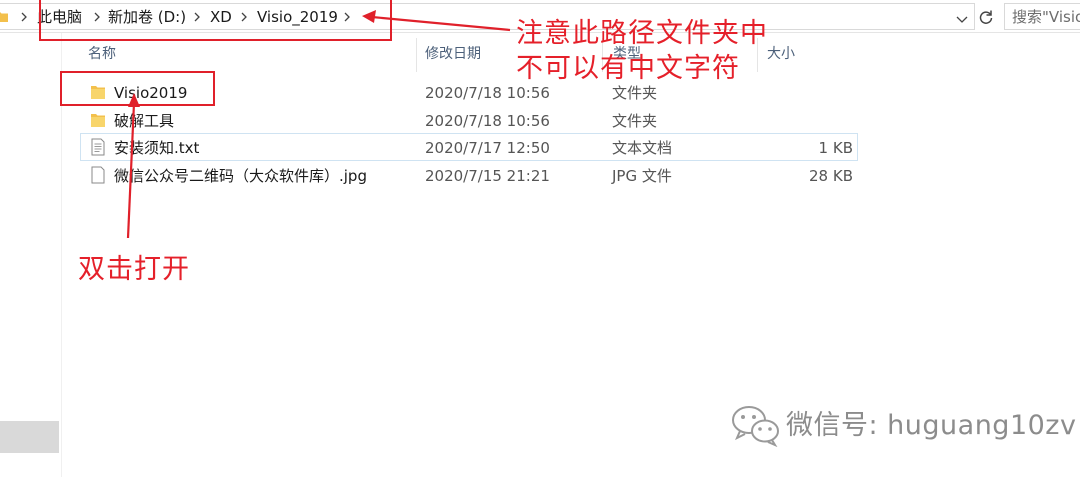 This screenshot has width=1080, height=477. Describe the element at coordinates (156, 148) in the screenshot. I see `file-name: 安装须知.txt` at that location.